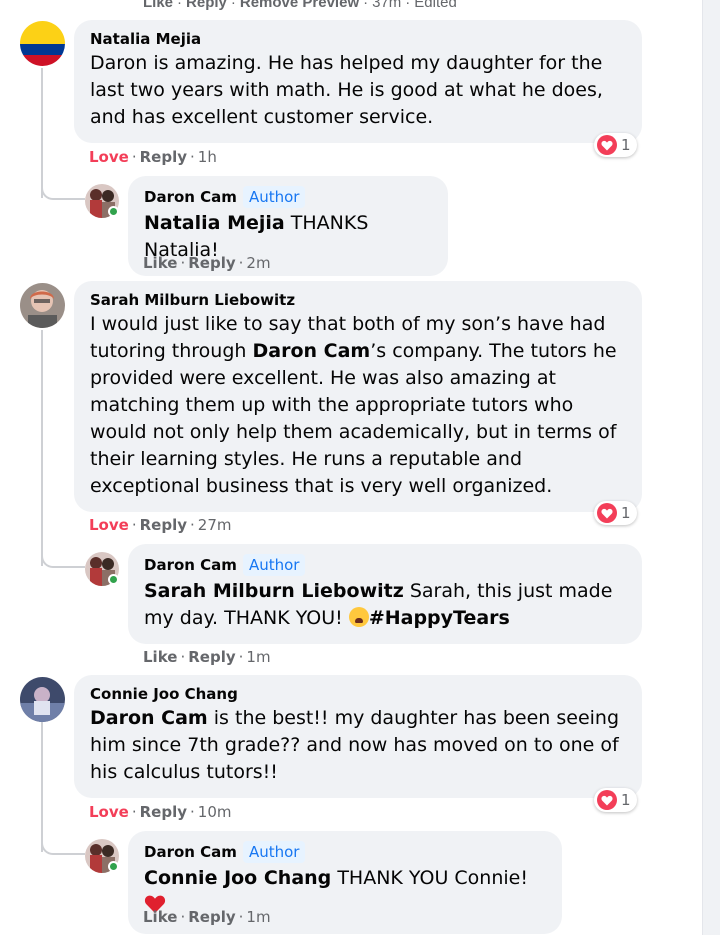 The image size is (720, 935). What do you see at coordinates (214, 223) in the screenshot?
I see `mention-link: Natalia Mejia` at bounding box center [214, 223].